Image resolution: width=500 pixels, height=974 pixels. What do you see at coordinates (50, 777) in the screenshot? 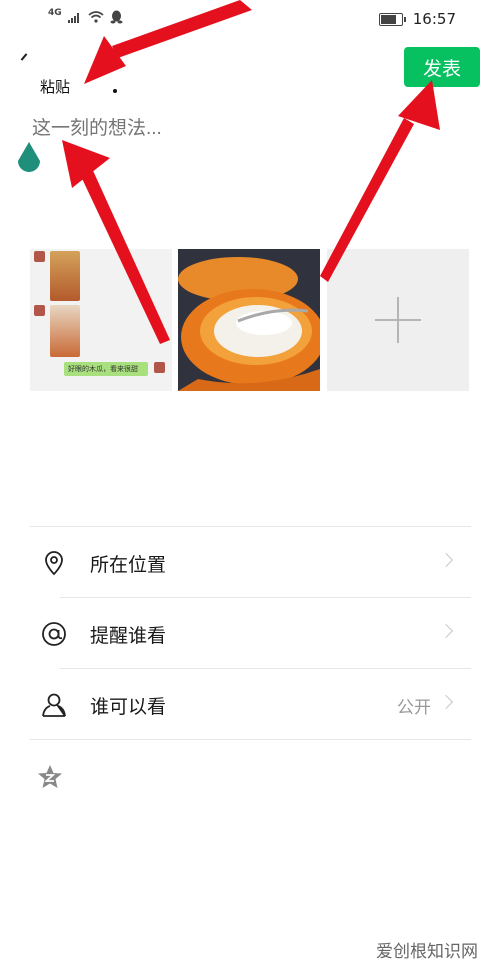
I see `qzone-star-icon` at bounding box center [50, 777].